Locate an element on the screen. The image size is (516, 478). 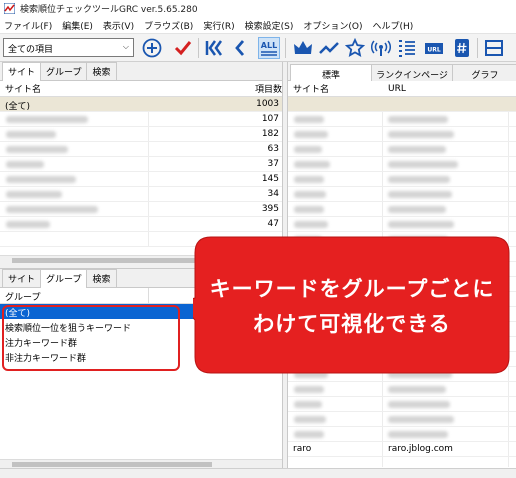
col-url: URL is located at coordinates (397, 89).